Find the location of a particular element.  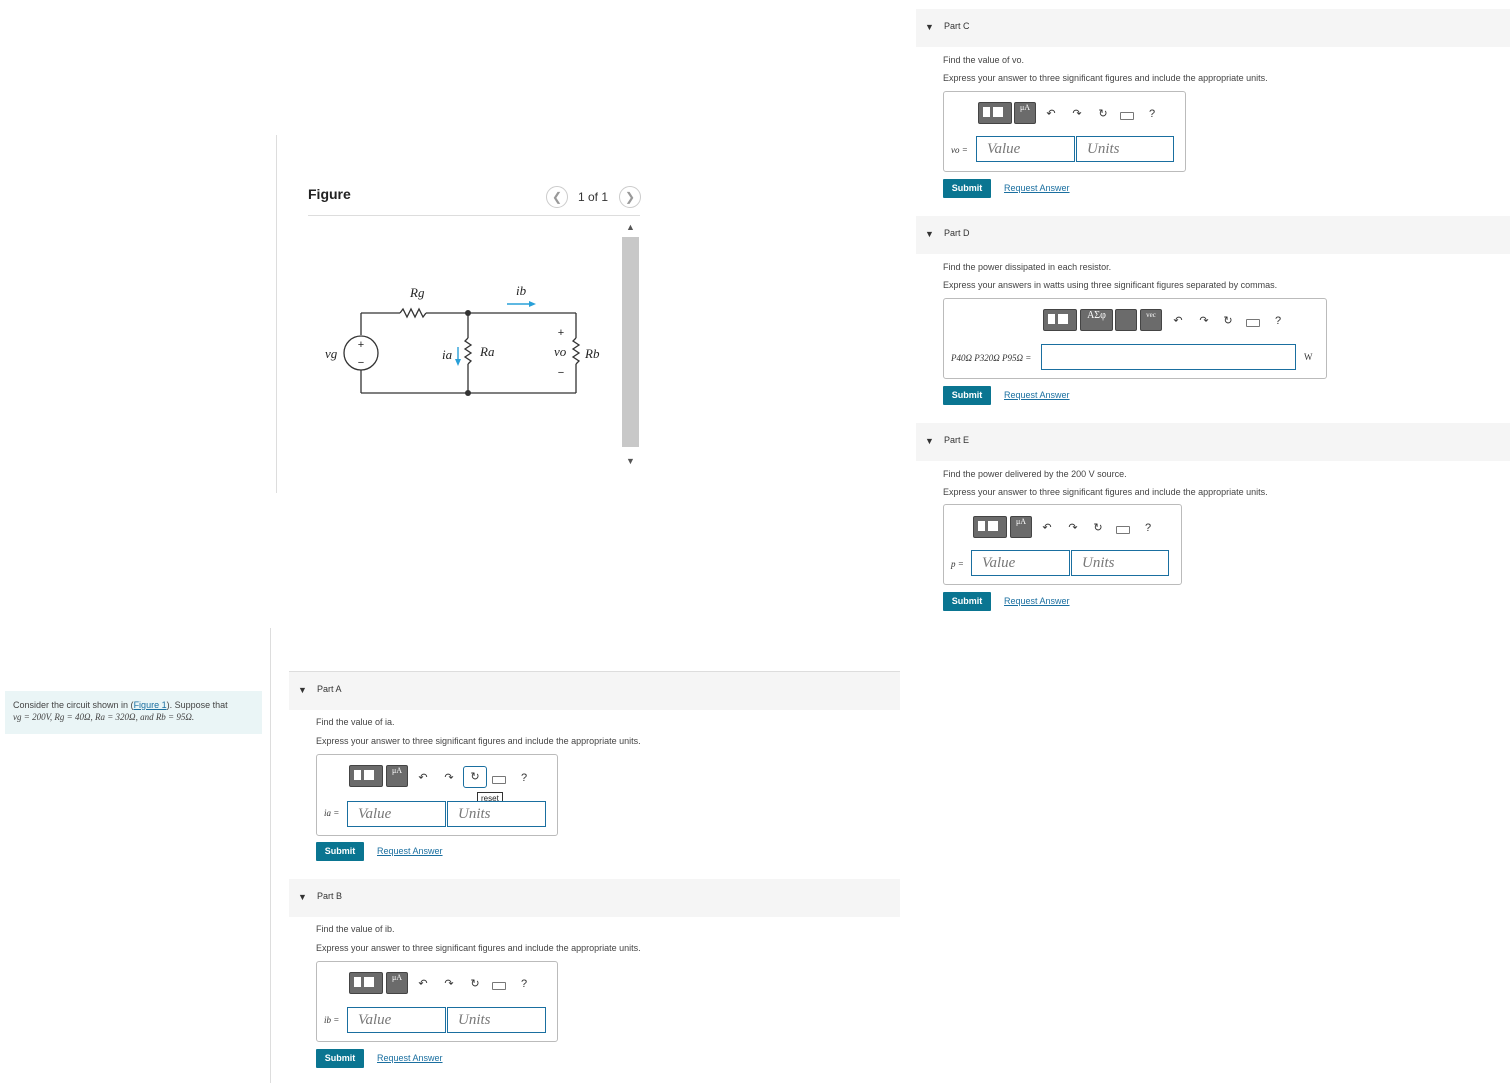

part-d-unit-label: W is located at coordinates (1308, 357).